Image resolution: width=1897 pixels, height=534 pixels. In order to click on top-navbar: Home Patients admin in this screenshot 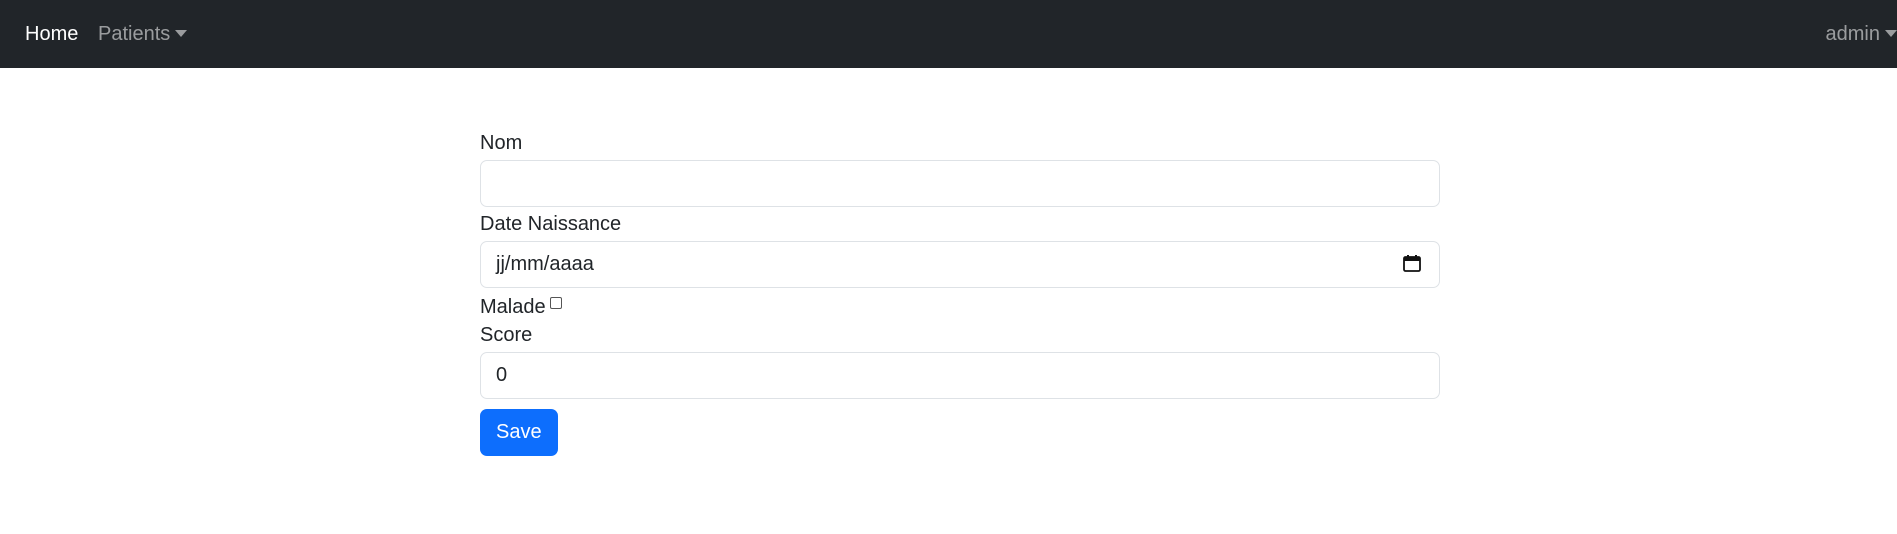, I will do `click(948, 34)`.